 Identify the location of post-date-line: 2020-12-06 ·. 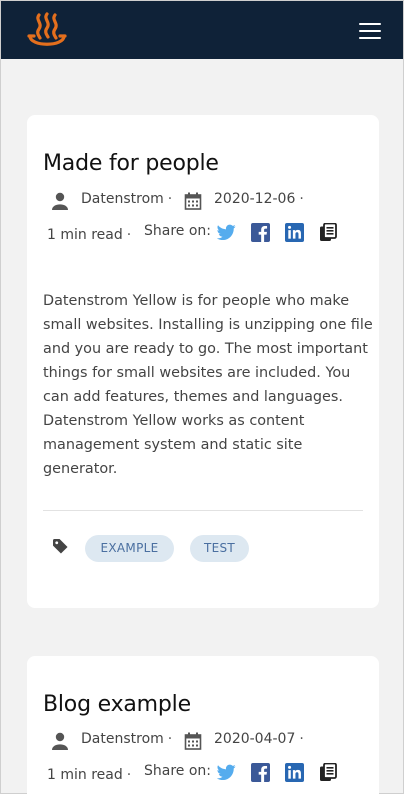
(259, 199).